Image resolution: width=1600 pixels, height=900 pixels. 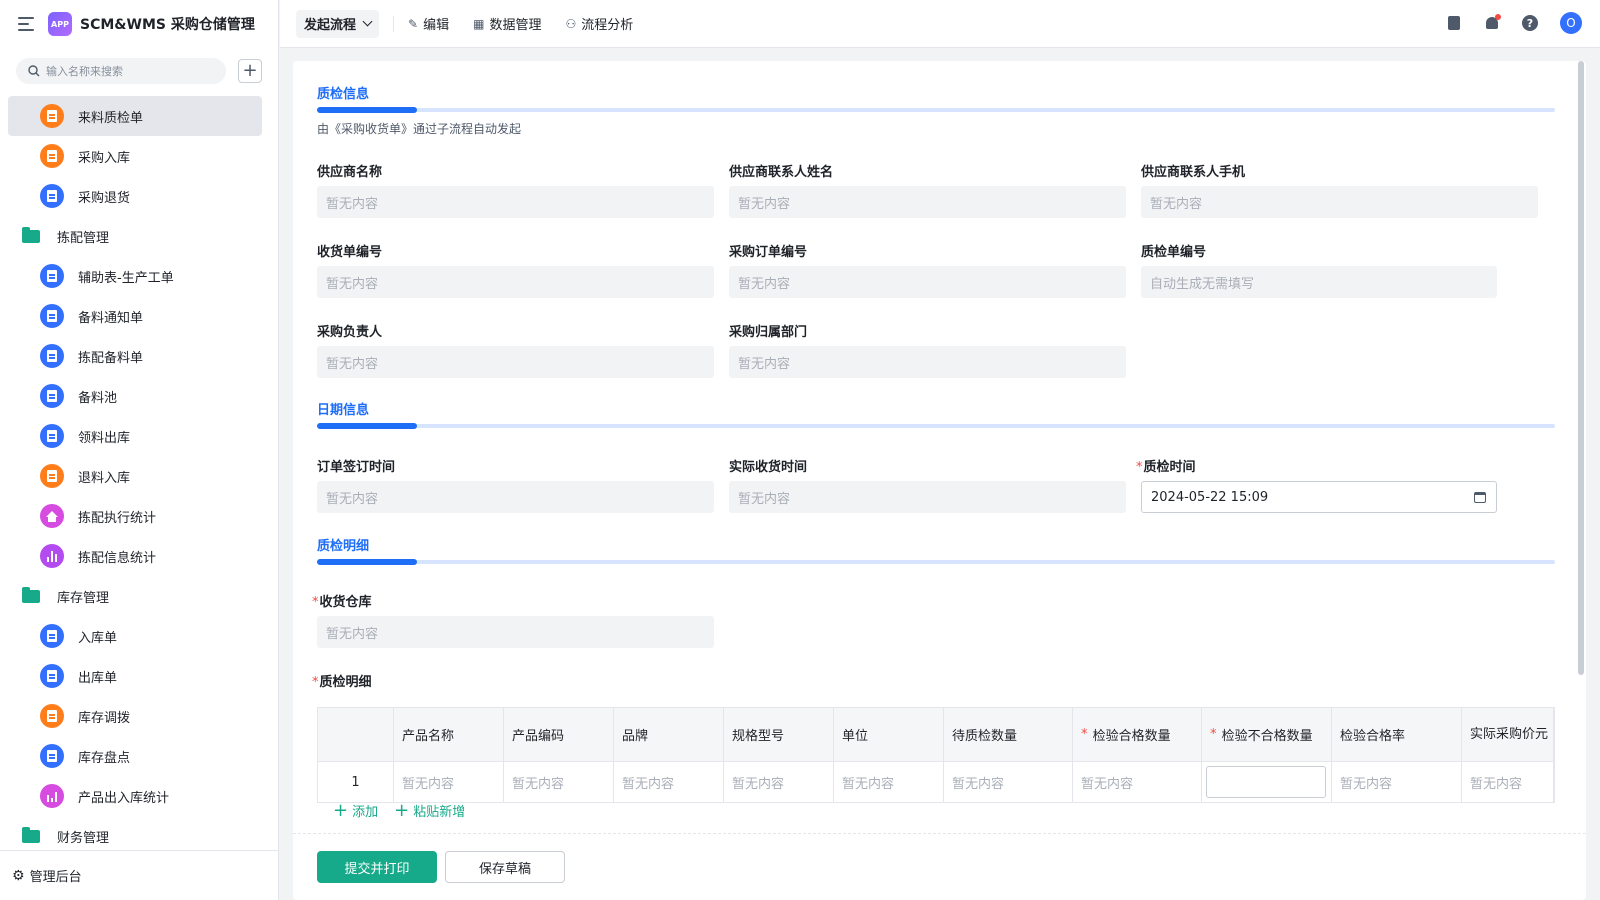 I want to click on section-title: 日期信息, so click(x=343, y=410).